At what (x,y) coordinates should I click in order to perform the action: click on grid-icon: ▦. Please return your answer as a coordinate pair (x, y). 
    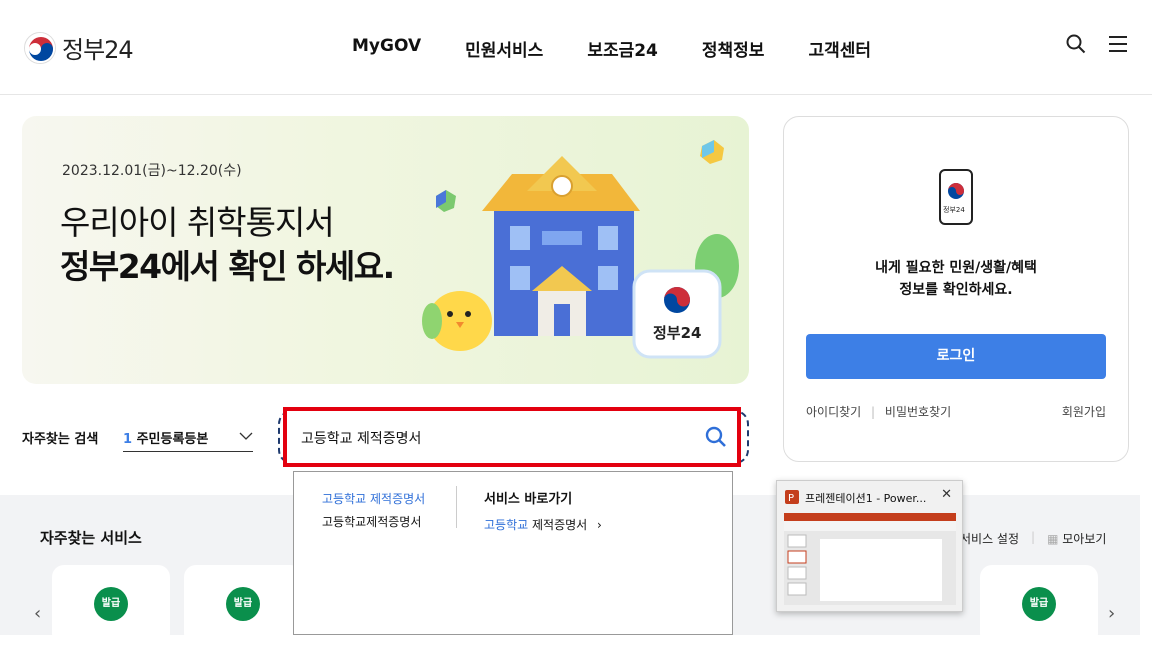
    Looking at the image, I should click on (1053, 539).